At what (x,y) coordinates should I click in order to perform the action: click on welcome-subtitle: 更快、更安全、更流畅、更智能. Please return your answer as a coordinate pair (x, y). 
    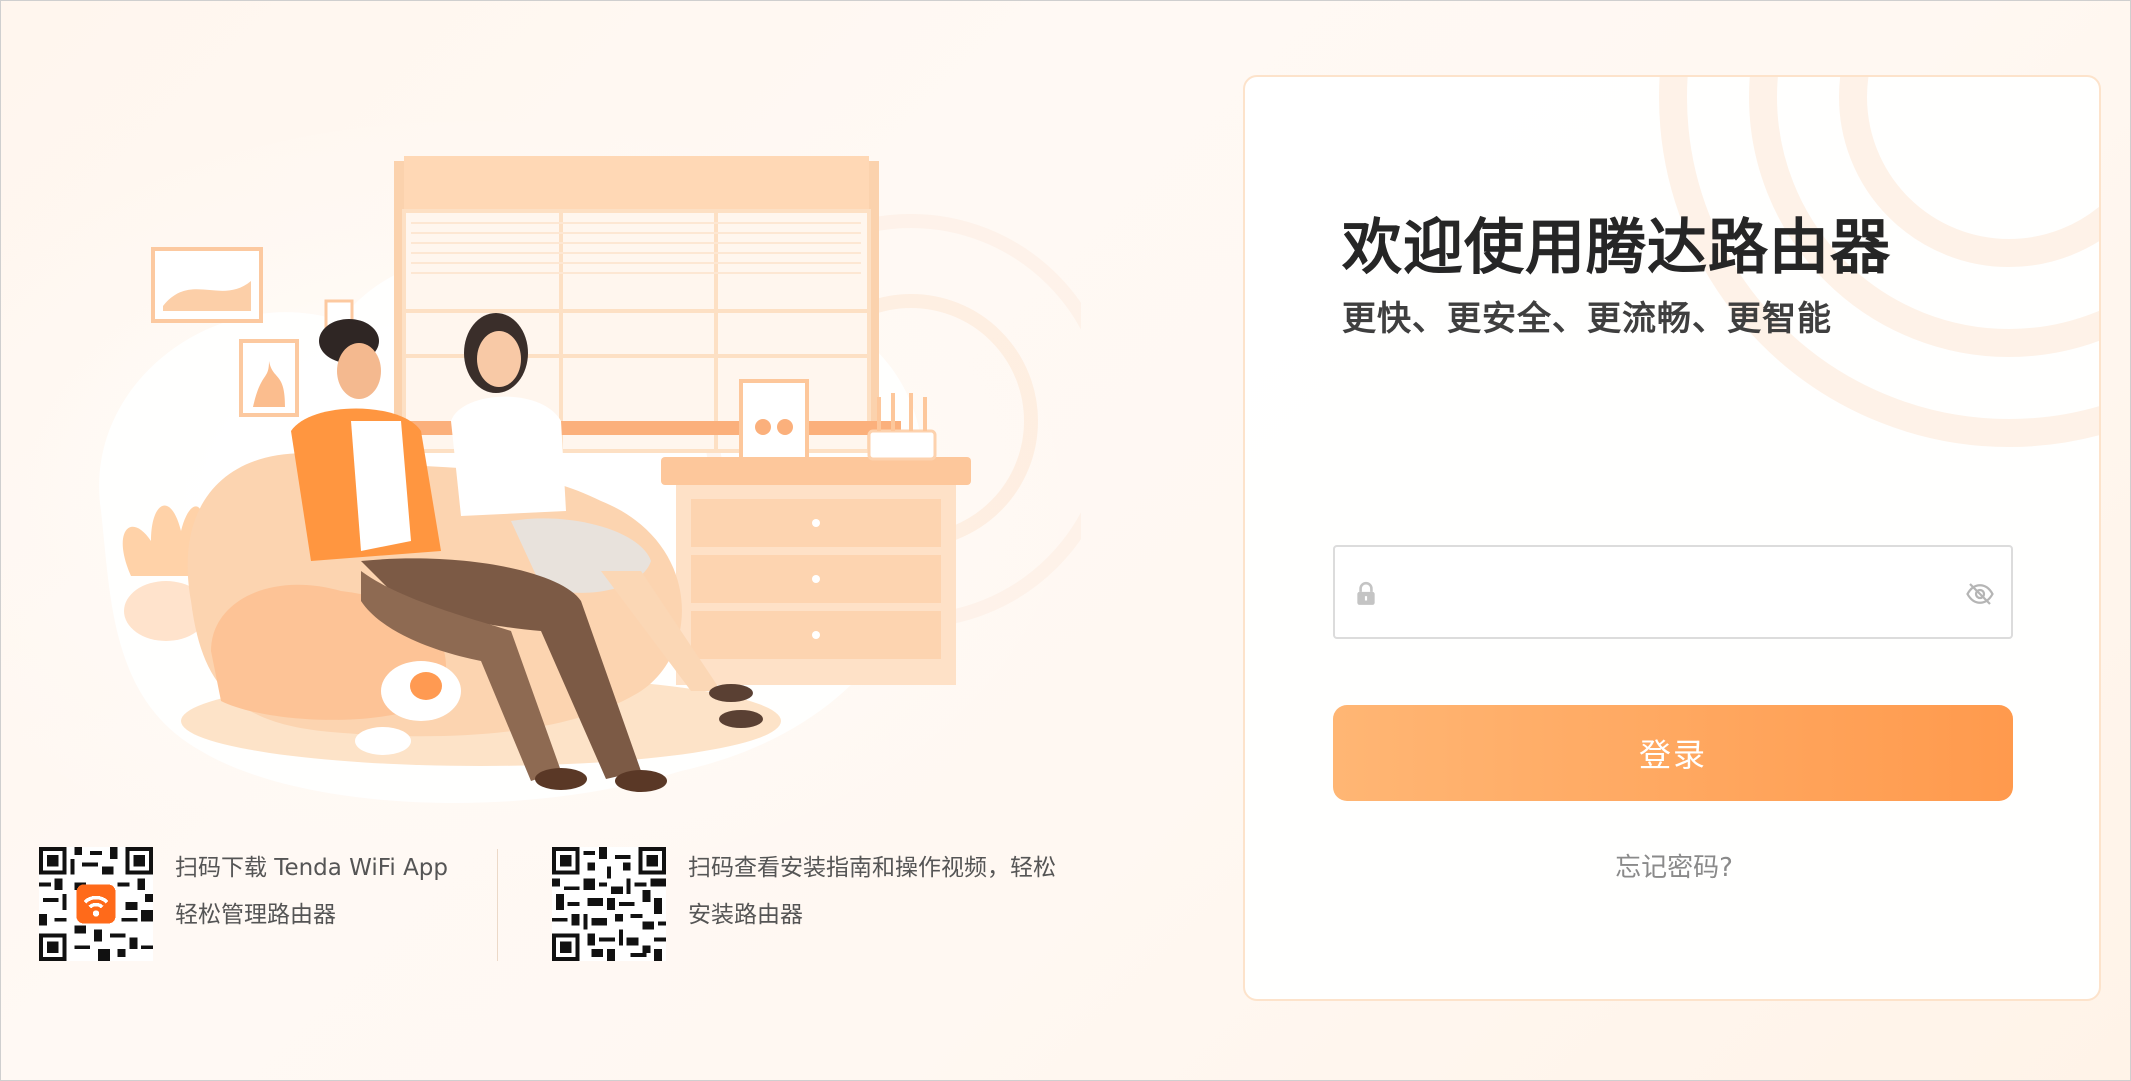
    Looking at the image, I should click on (1587, 319).